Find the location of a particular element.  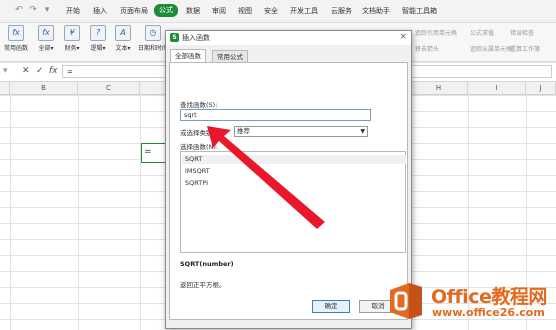

function-list-label: 选择函数(N): is located at coordinates (199, 147).